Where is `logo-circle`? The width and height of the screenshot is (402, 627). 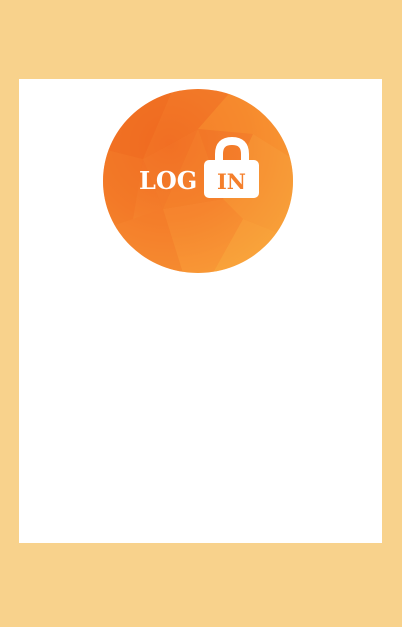 logo-circle is located at coordinates (198, 181).